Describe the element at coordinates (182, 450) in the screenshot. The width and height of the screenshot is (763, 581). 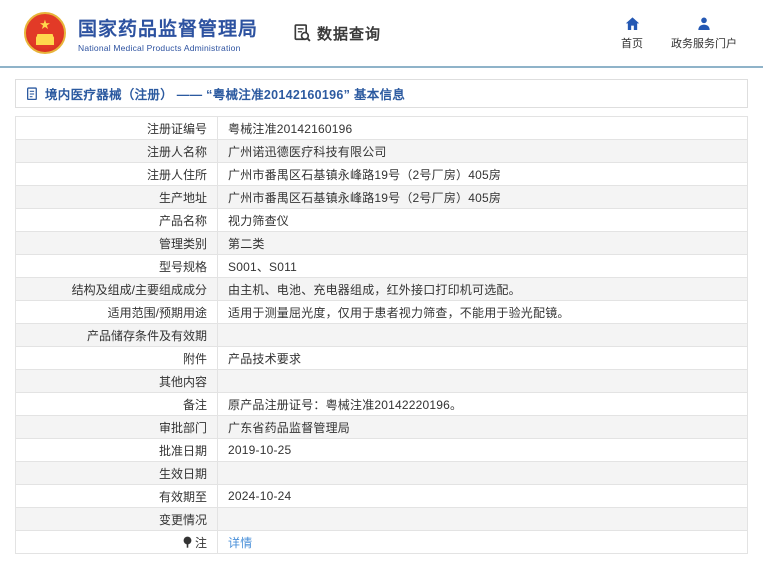
I see `row-label: 批准日期` at that location.